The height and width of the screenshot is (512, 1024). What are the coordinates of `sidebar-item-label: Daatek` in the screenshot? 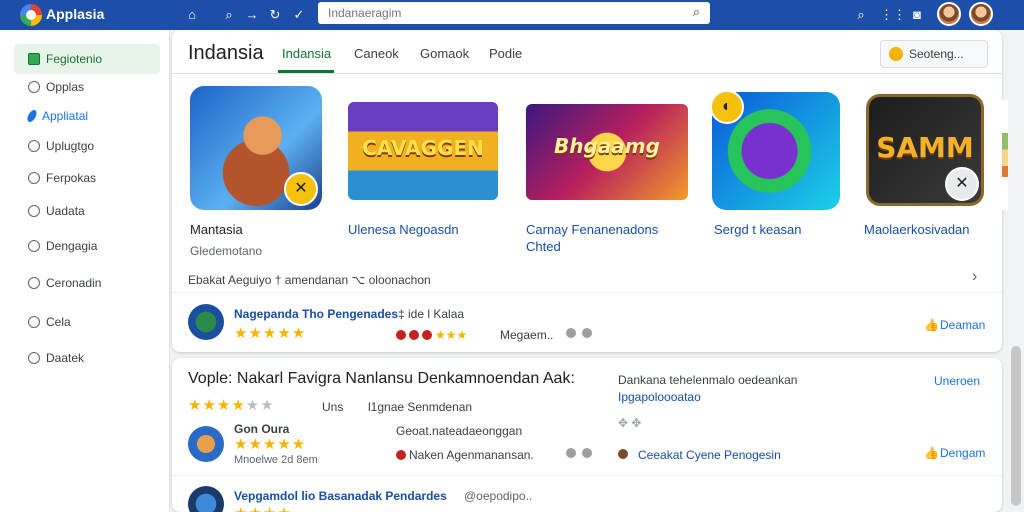 It's located at (65, 358).